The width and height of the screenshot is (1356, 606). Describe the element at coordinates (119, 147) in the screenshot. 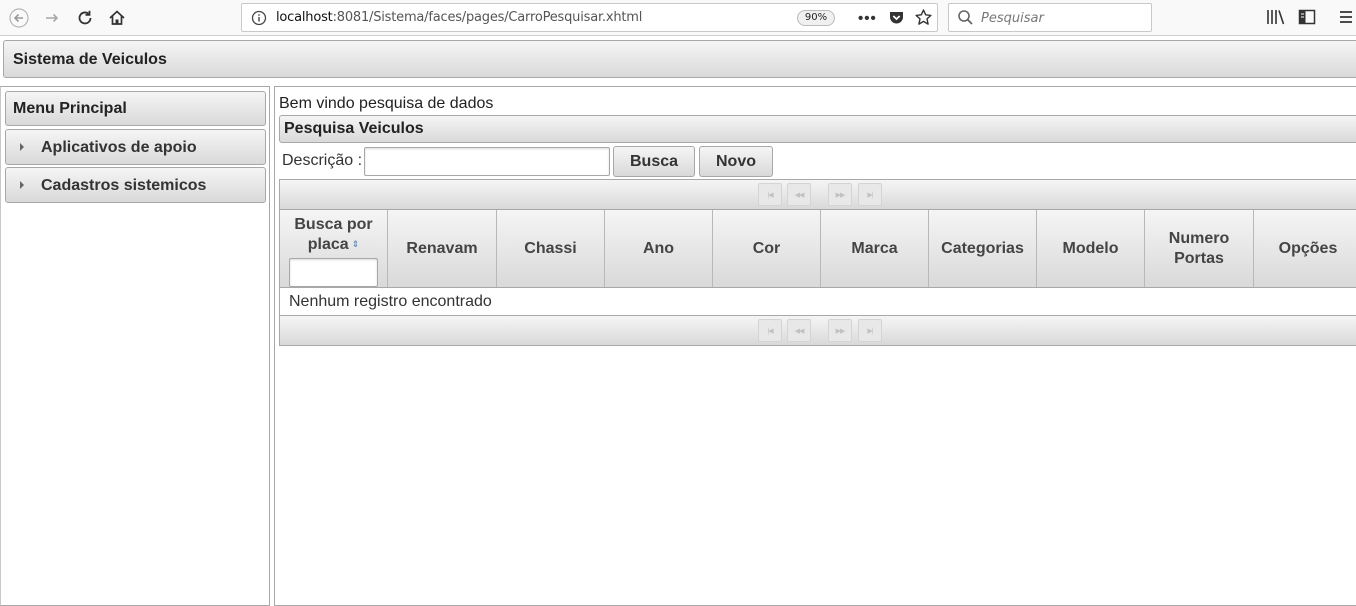

I see `sidebar-item-label: Aplicativos de apoio` at that location.